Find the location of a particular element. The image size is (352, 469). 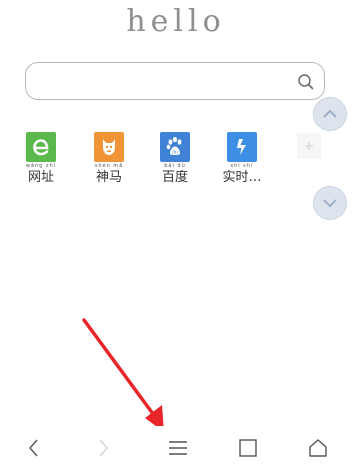

shortcut-wangzhi: wǎng zhǐ 网址 is located at coordinates (41, 159).